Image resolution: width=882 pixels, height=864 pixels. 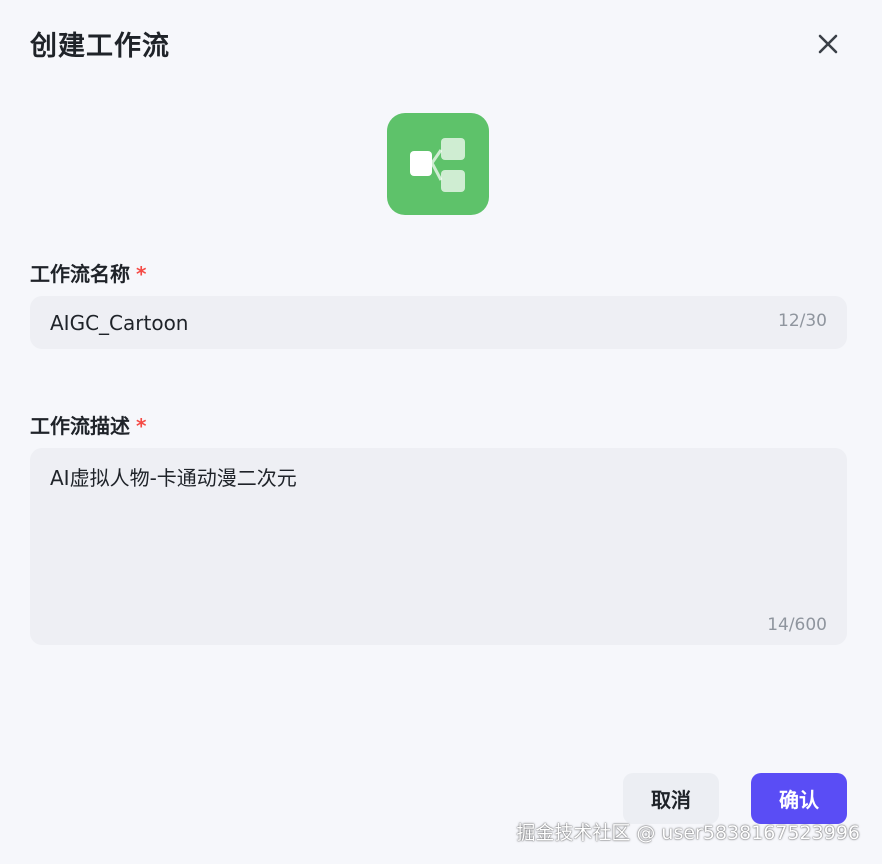 What do you see at coordinates (671, 798) in the screenshot?
I see `cancel-button: 取消` at bounding box center [671, 798].